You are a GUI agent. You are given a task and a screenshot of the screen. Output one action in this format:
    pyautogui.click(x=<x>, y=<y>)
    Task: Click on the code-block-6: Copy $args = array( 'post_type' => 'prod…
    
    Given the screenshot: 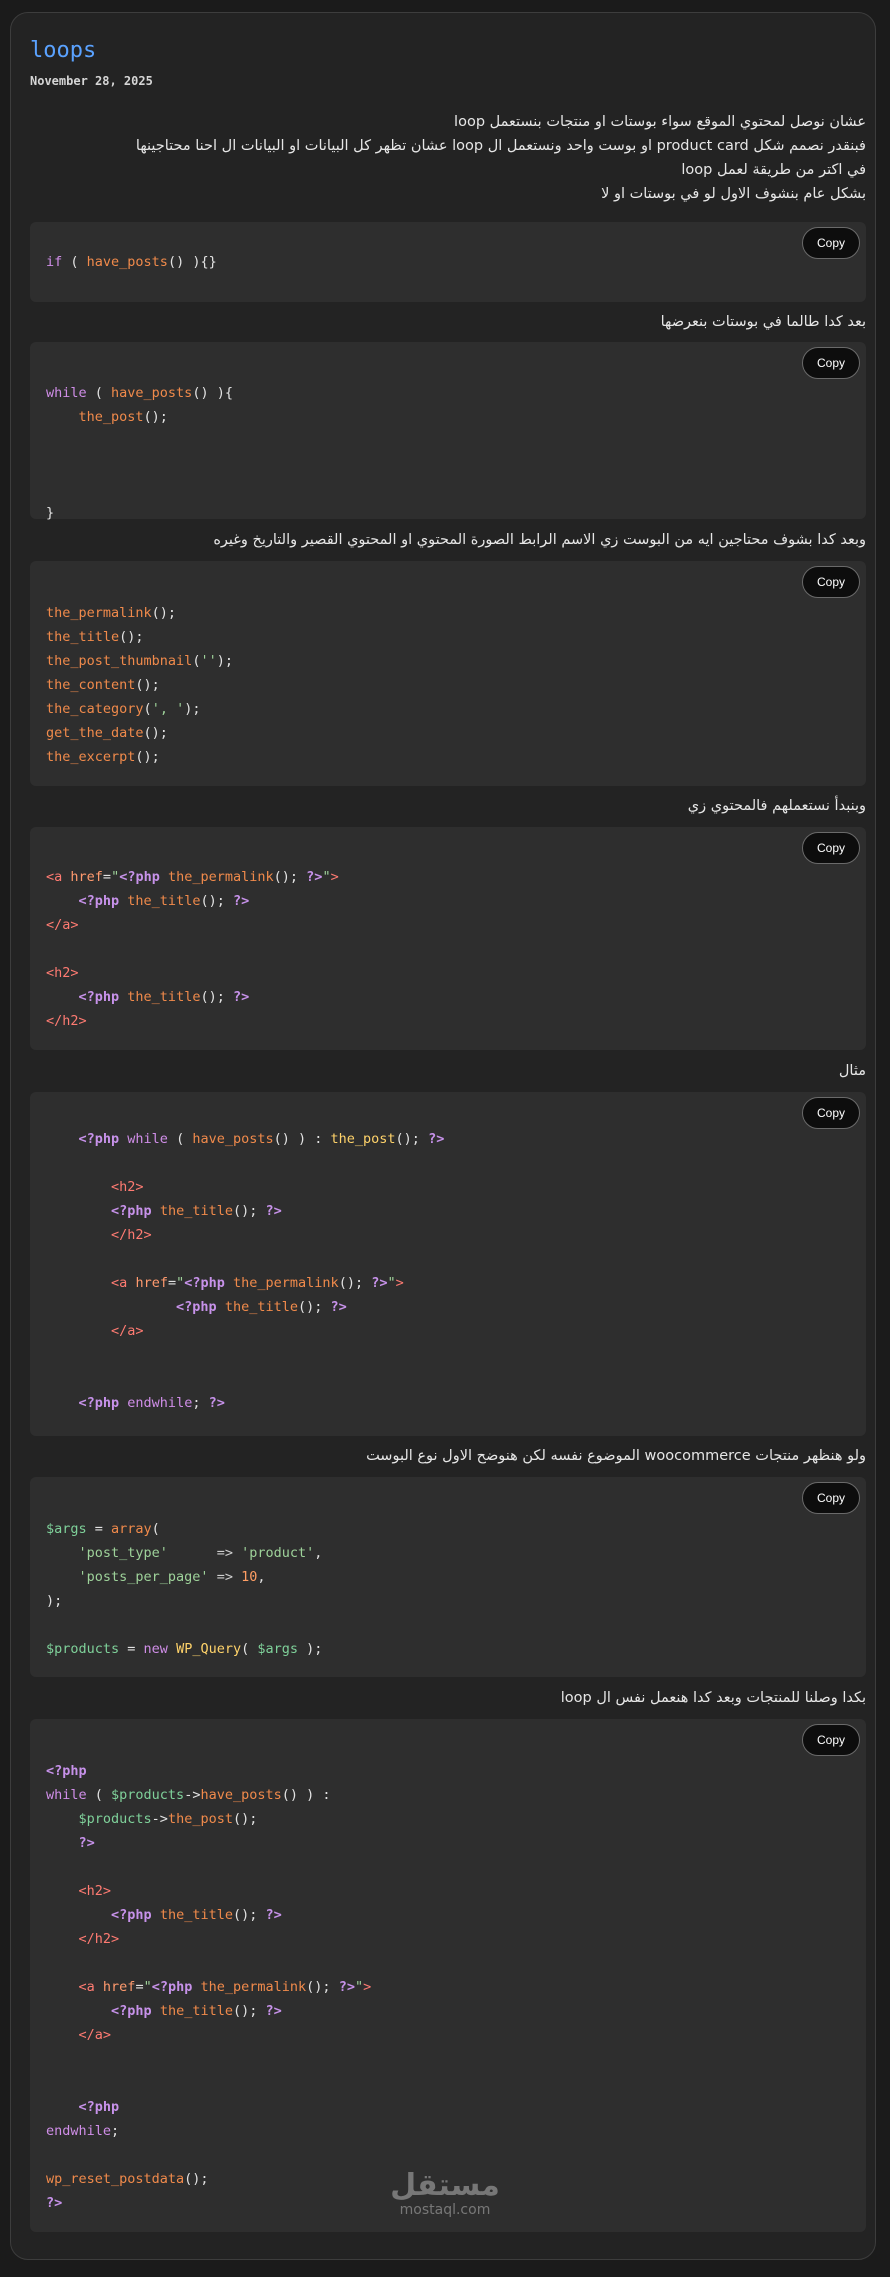 What is the action you would take?
    pyautogui.click(x=448, y=1577)
    